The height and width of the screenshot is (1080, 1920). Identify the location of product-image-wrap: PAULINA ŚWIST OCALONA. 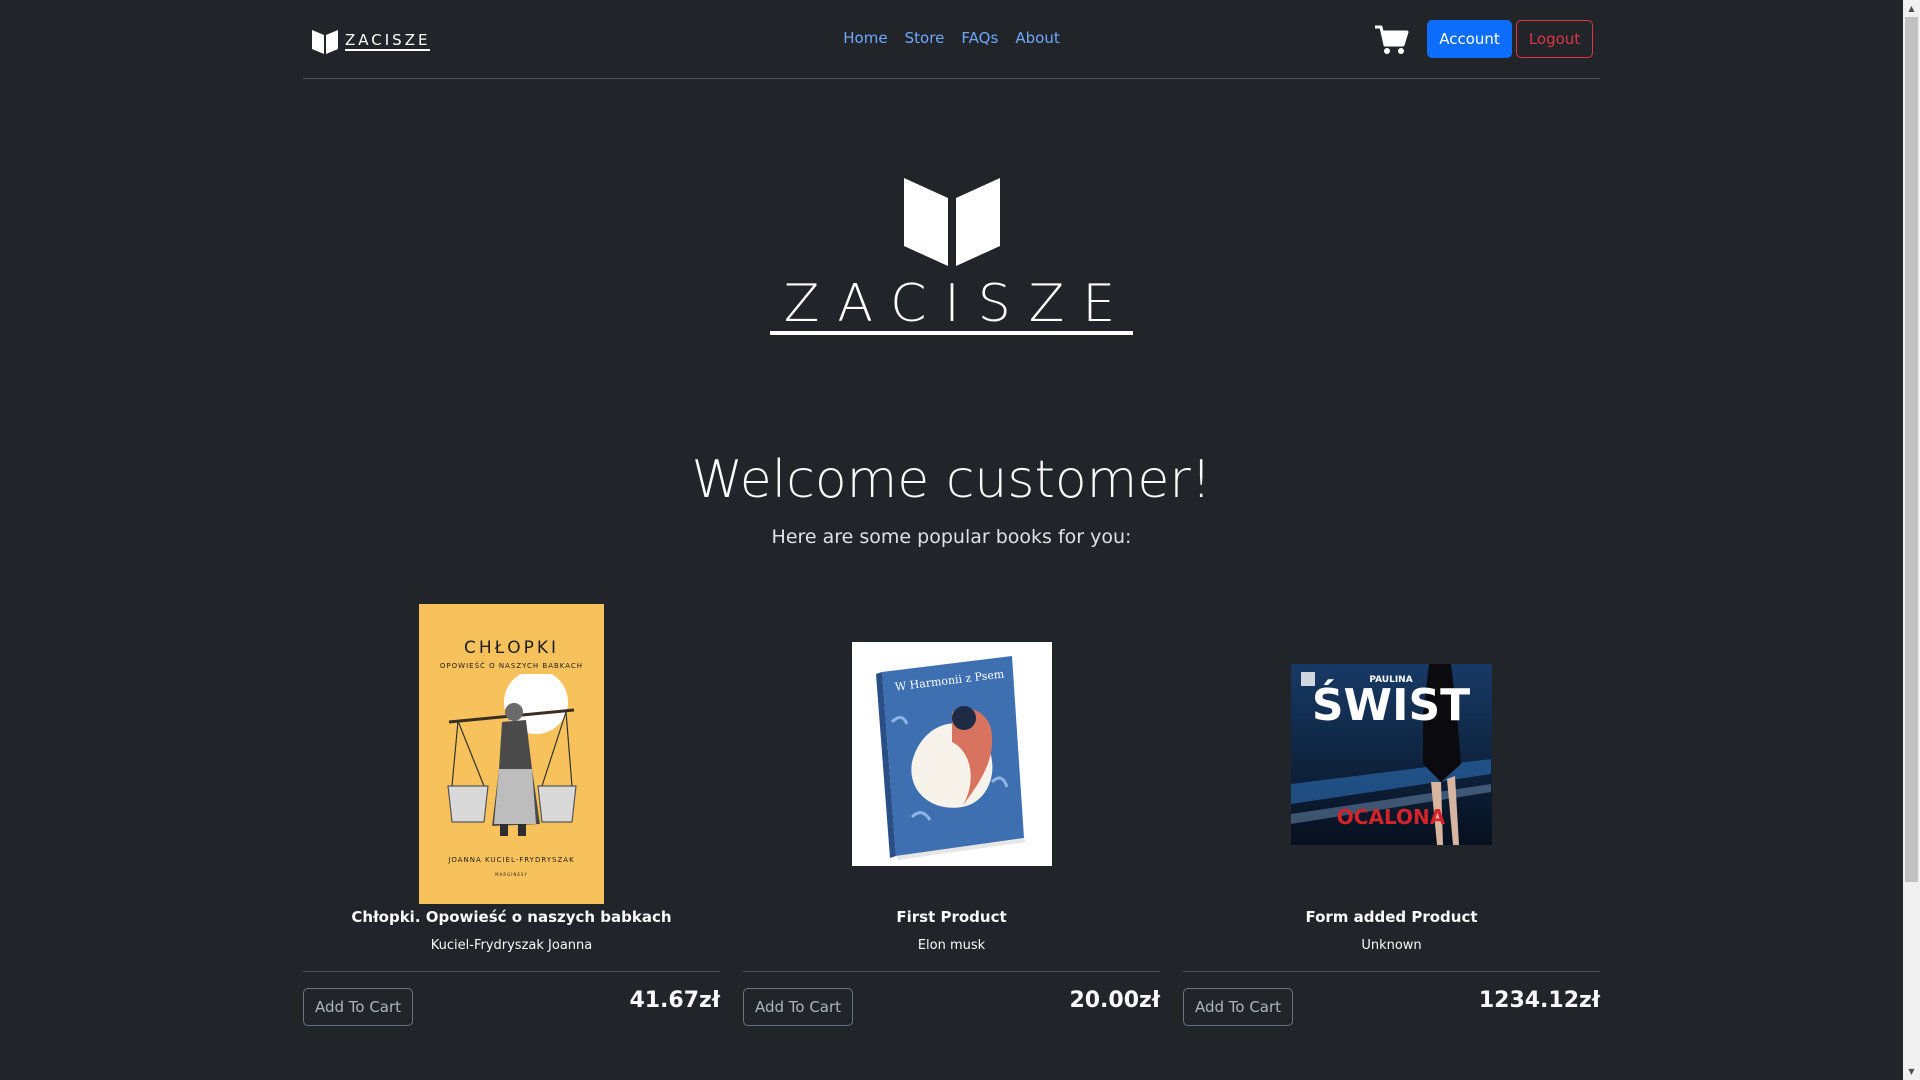
(1391, 754).